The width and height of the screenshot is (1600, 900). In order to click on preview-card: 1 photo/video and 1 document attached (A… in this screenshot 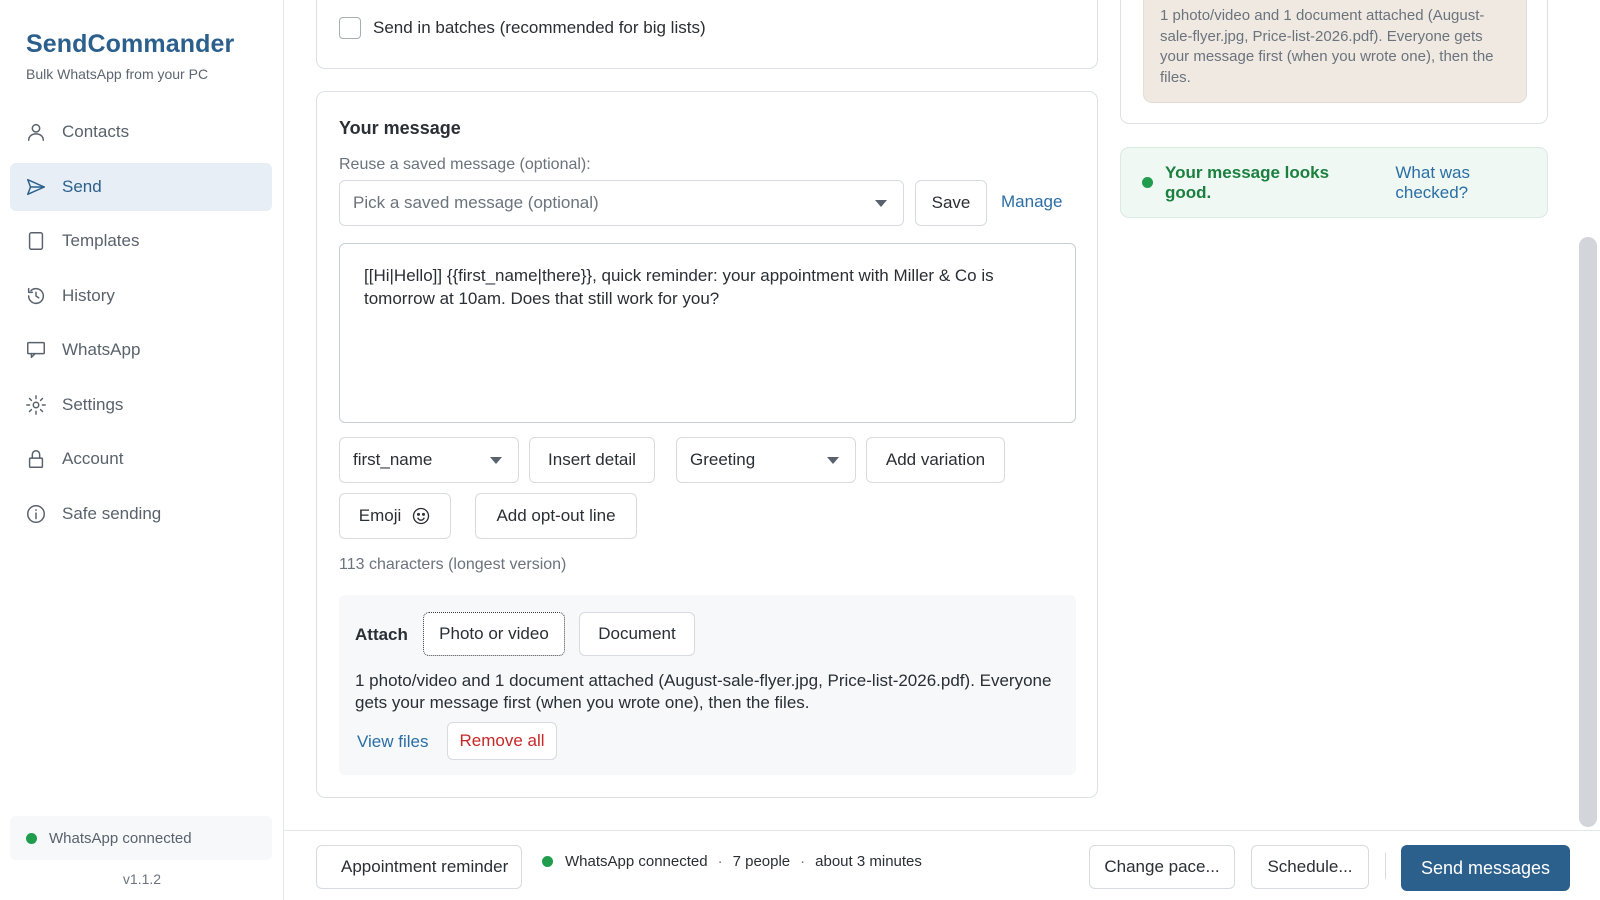, I will do `click(1334, 62)`.